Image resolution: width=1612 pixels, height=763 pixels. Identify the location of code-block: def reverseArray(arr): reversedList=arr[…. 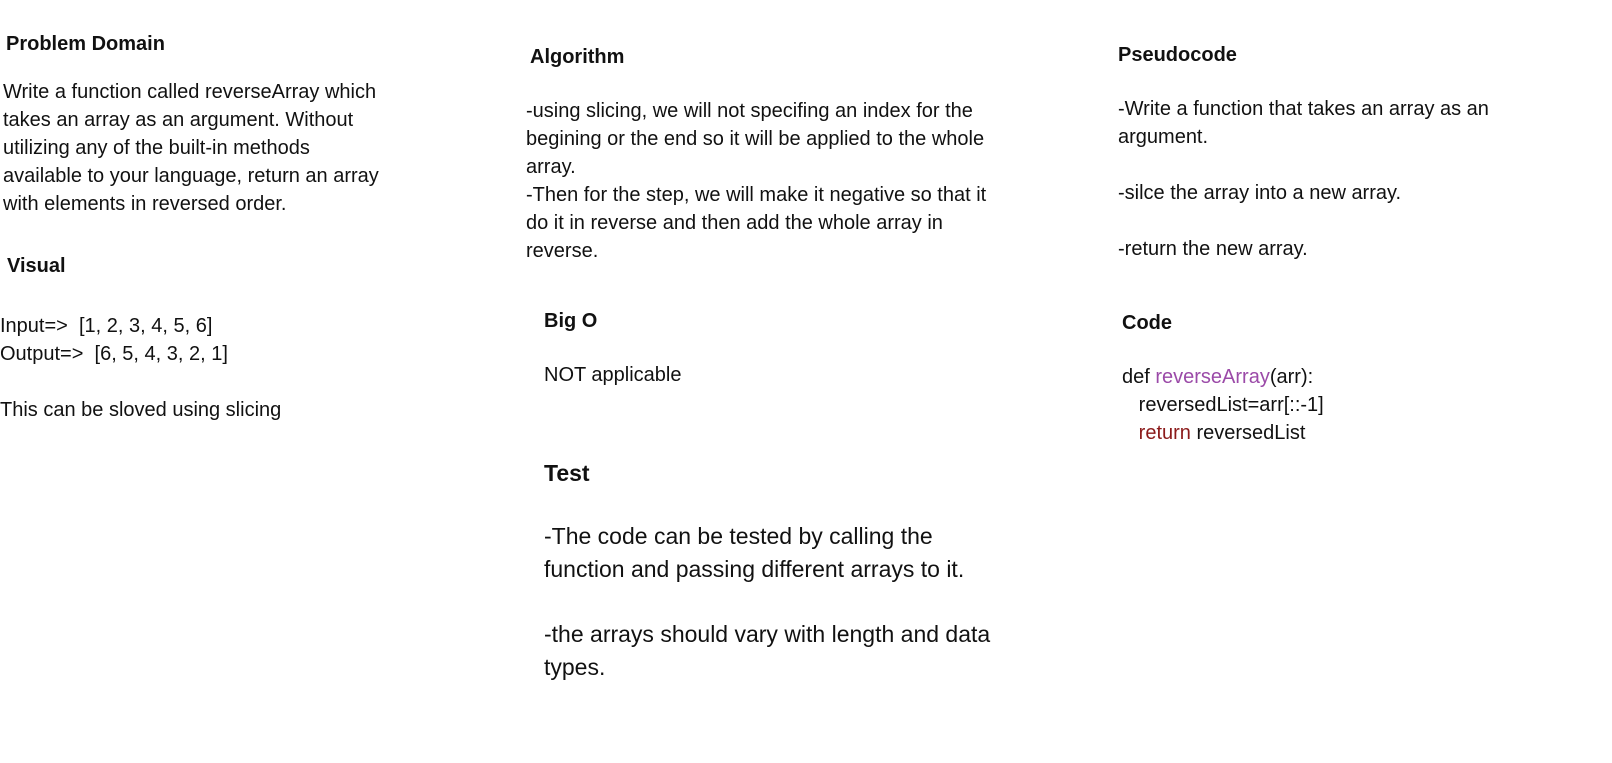
(1352, 405).